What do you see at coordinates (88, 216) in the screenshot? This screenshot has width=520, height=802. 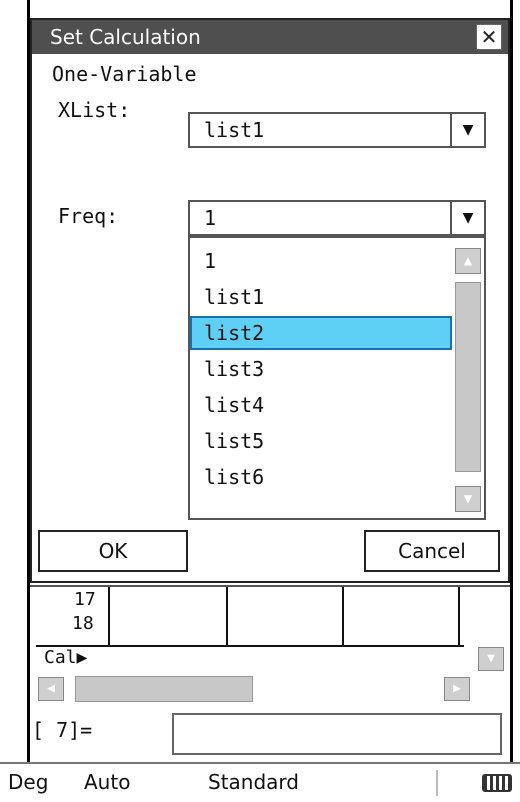 I see `freq-label: Freq:` at bounding box center [88, 216].